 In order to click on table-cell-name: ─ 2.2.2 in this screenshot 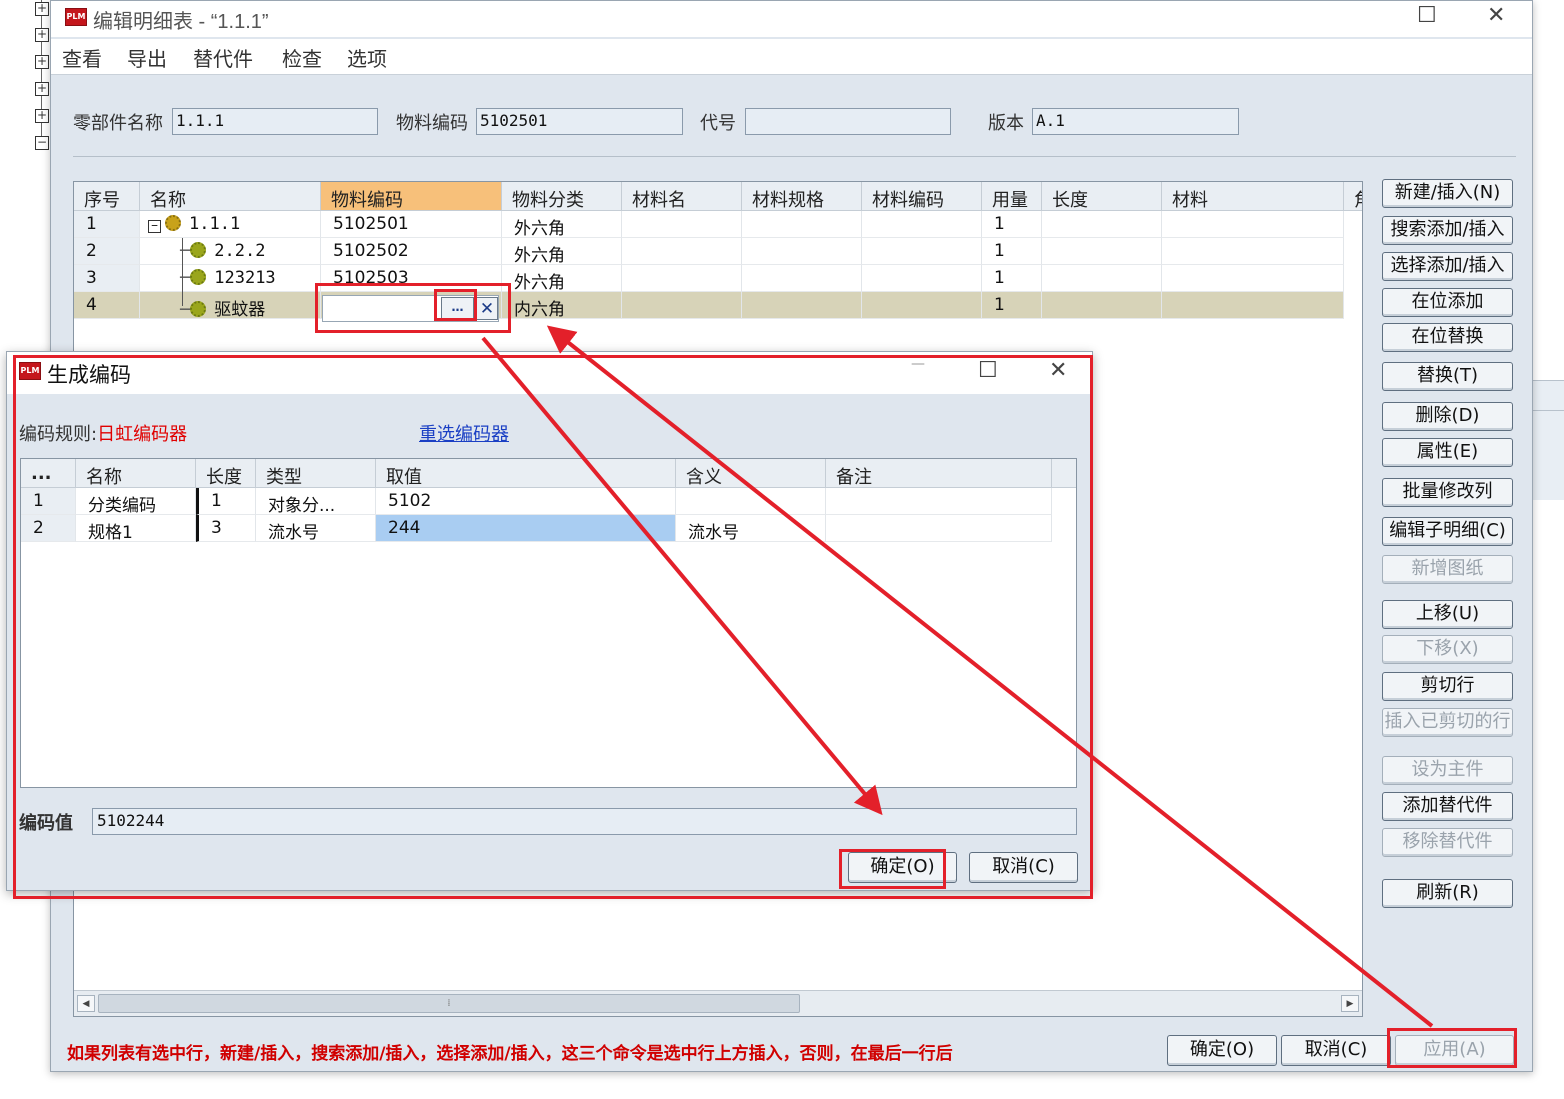, I will do `click(230, 251)`.